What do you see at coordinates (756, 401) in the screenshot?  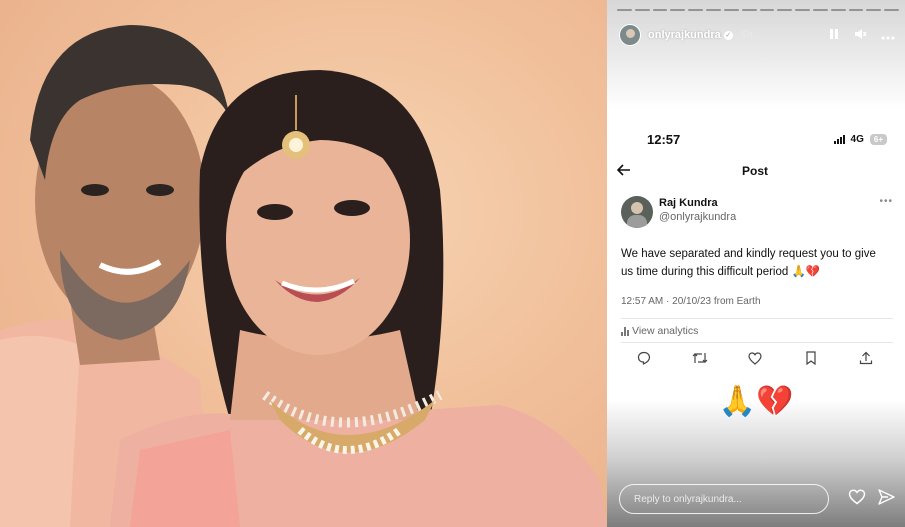 I see `story-reaction-emoji: 🙏💔` at bounding box center [756, 401].